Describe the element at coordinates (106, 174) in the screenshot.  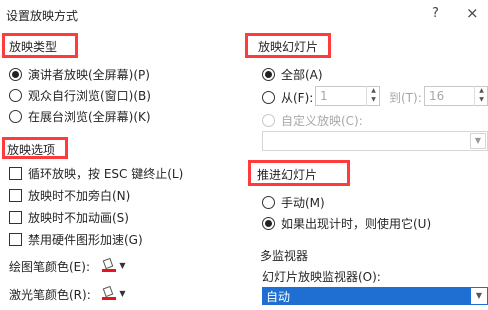
I see `checkbox-loop-label: 循环放映，按 ESC 键终止(L)` at that location.